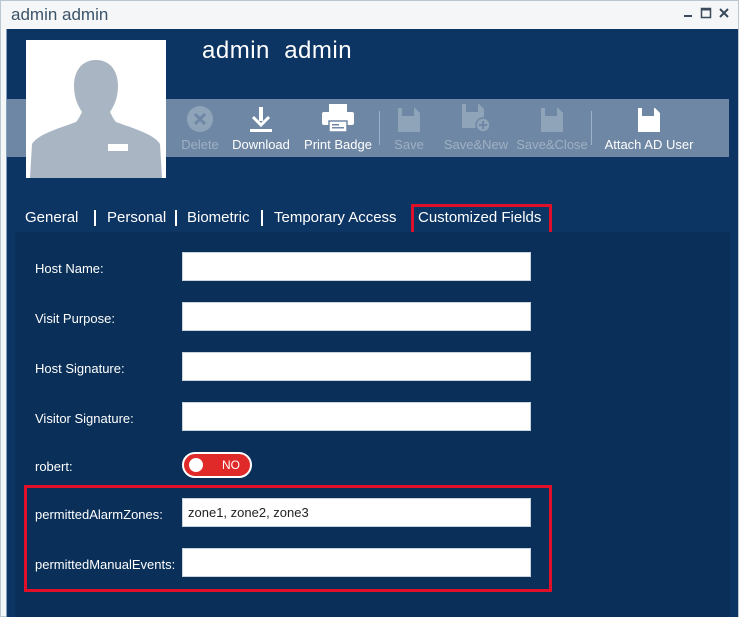 The width and height of the screenshot is (739, 617). I want to click on visitor-signature-label: Visitor Signature:, so click(84, 418).